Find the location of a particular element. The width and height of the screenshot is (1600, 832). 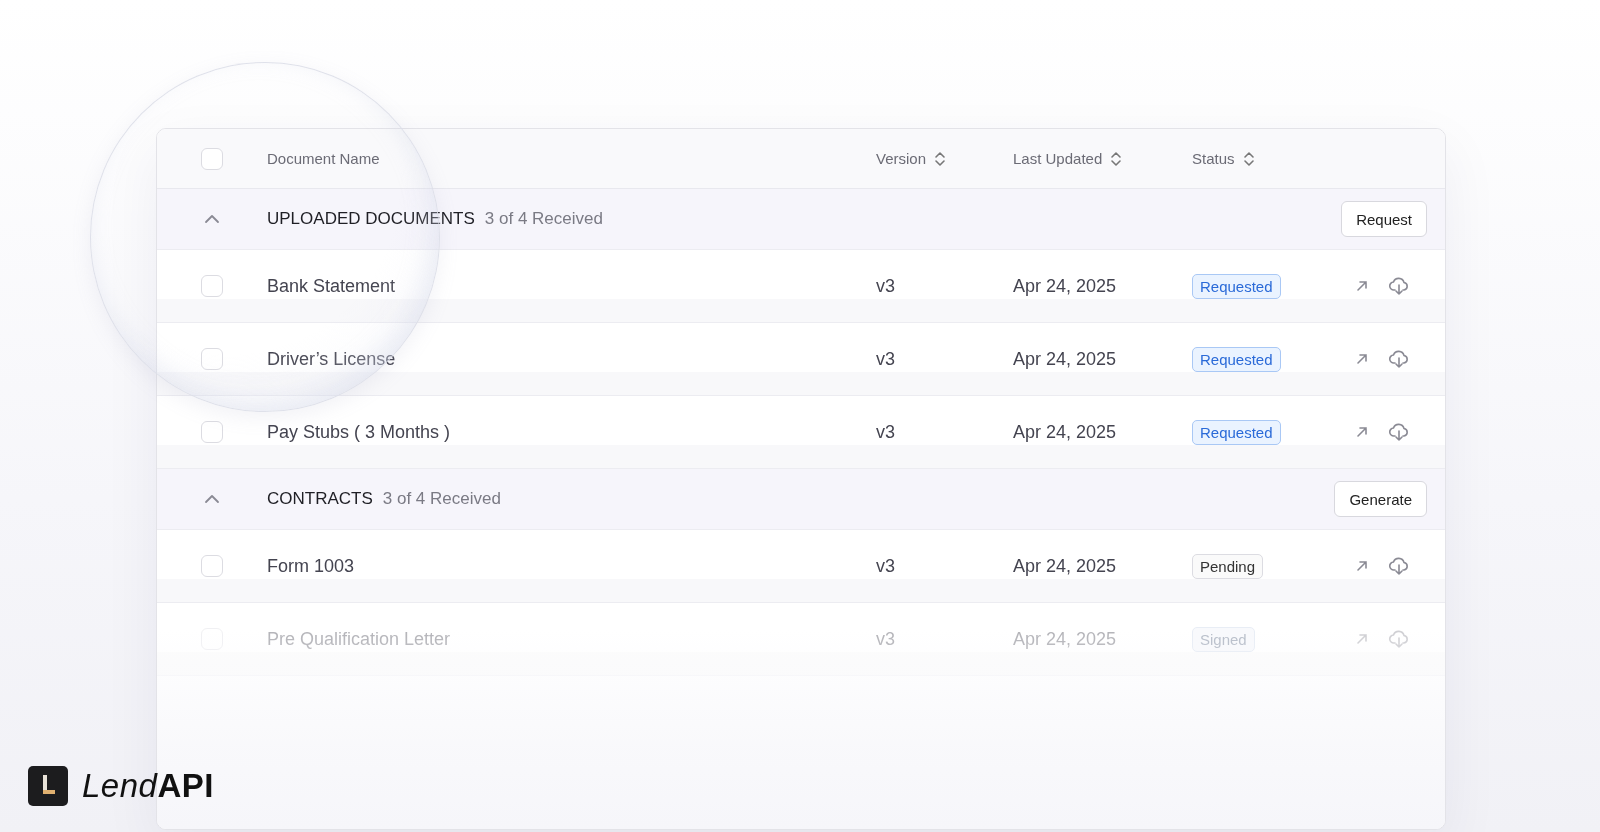

column-header: Status is located at coordinates (1213, 158).